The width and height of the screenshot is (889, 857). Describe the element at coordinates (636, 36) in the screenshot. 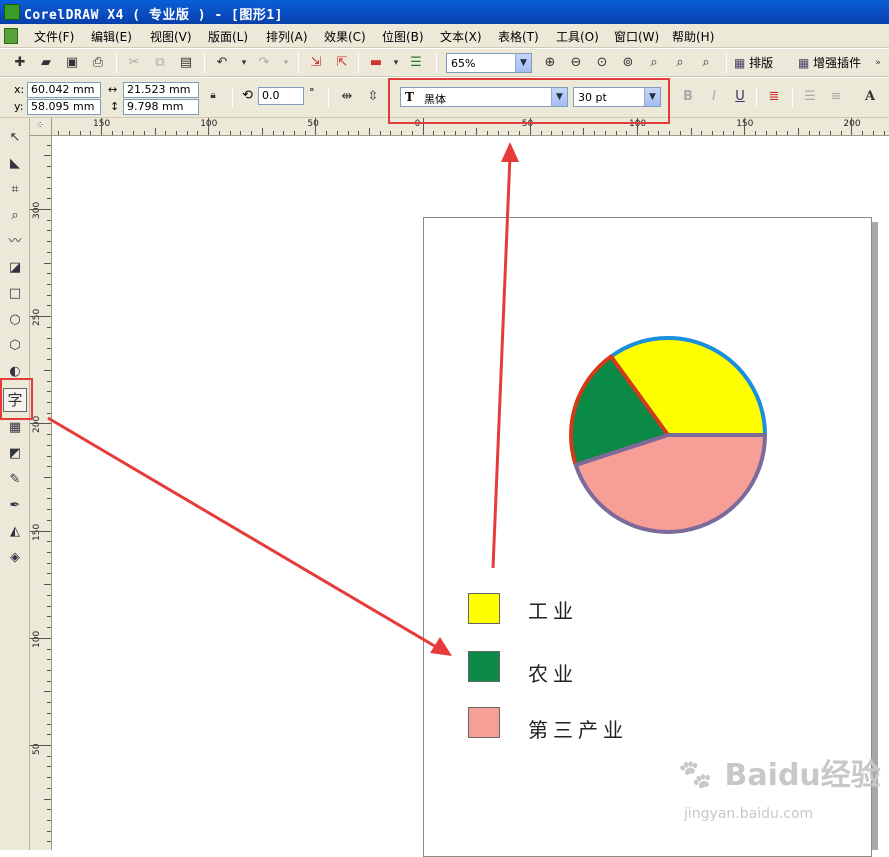

I see `menu-window: 窗口(W)` at that location.